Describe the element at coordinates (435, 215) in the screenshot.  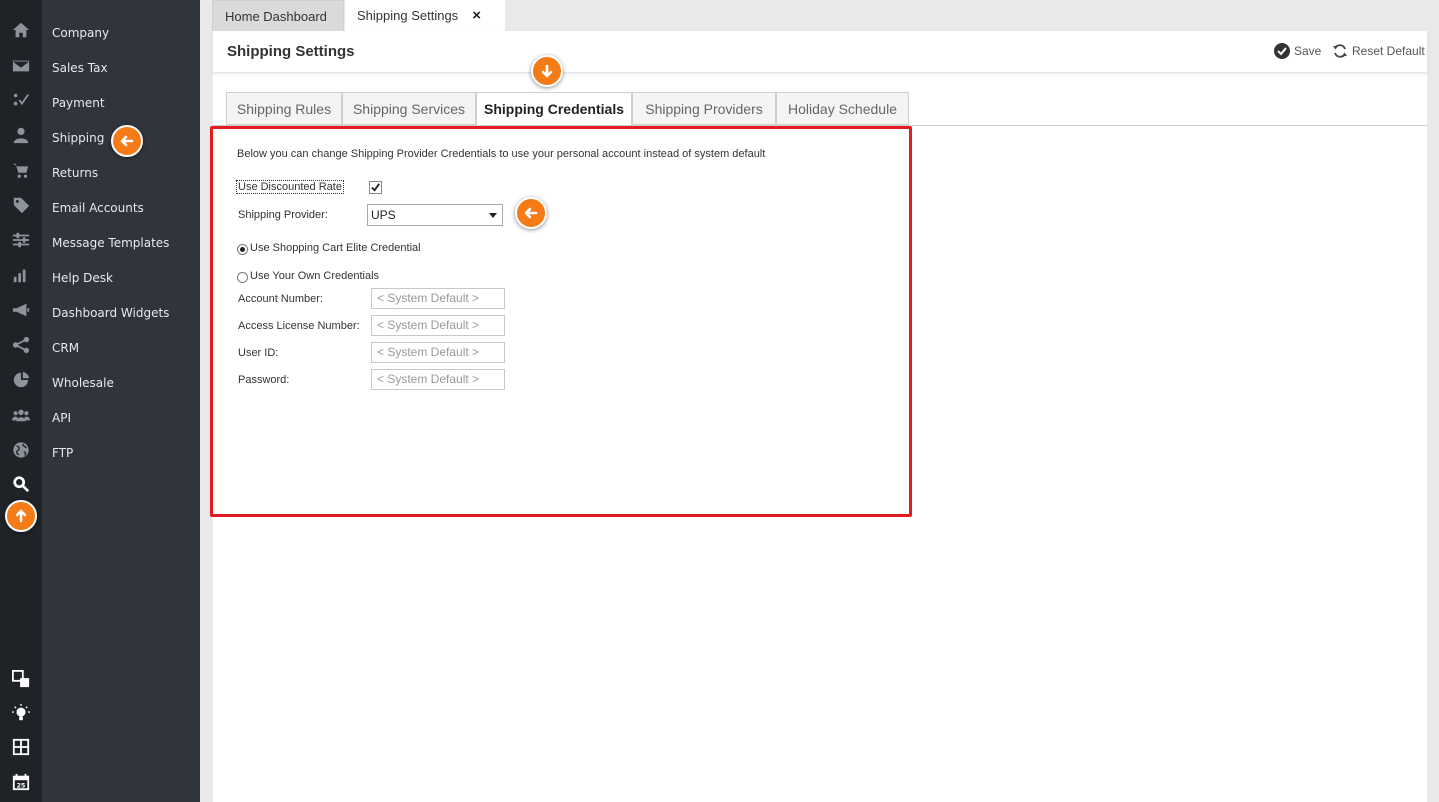
I see `shipping-provider-select: UPS` at that location.